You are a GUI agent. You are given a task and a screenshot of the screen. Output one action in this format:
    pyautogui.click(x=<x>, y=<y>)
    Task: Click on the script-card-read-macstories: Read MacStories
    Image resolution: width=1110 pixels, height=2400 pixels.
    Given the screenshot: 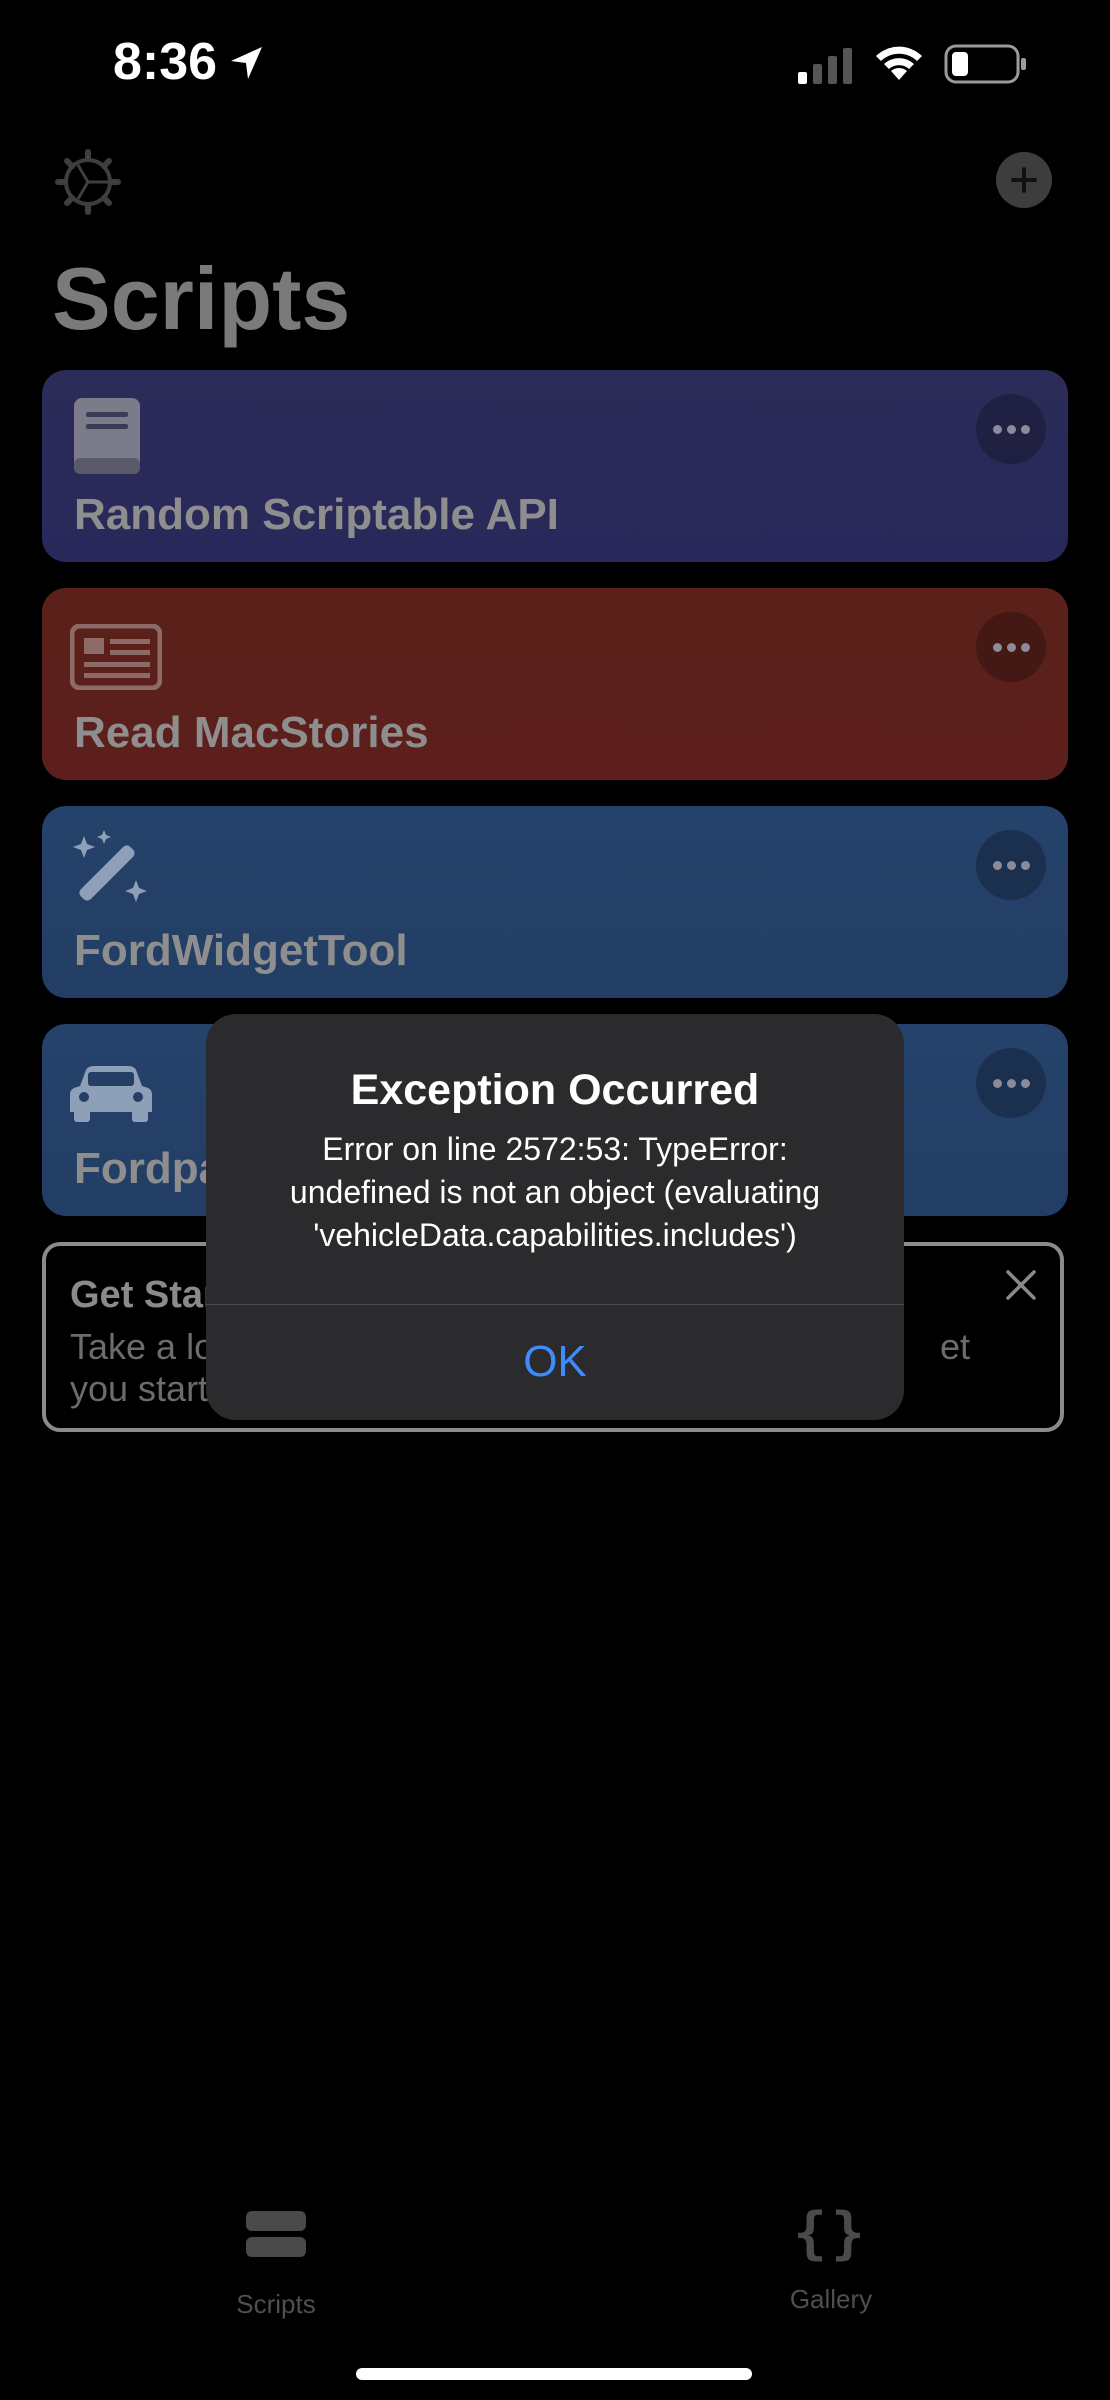 What is the action you would take?
    pyautogui.click(x=555, y=684)
    